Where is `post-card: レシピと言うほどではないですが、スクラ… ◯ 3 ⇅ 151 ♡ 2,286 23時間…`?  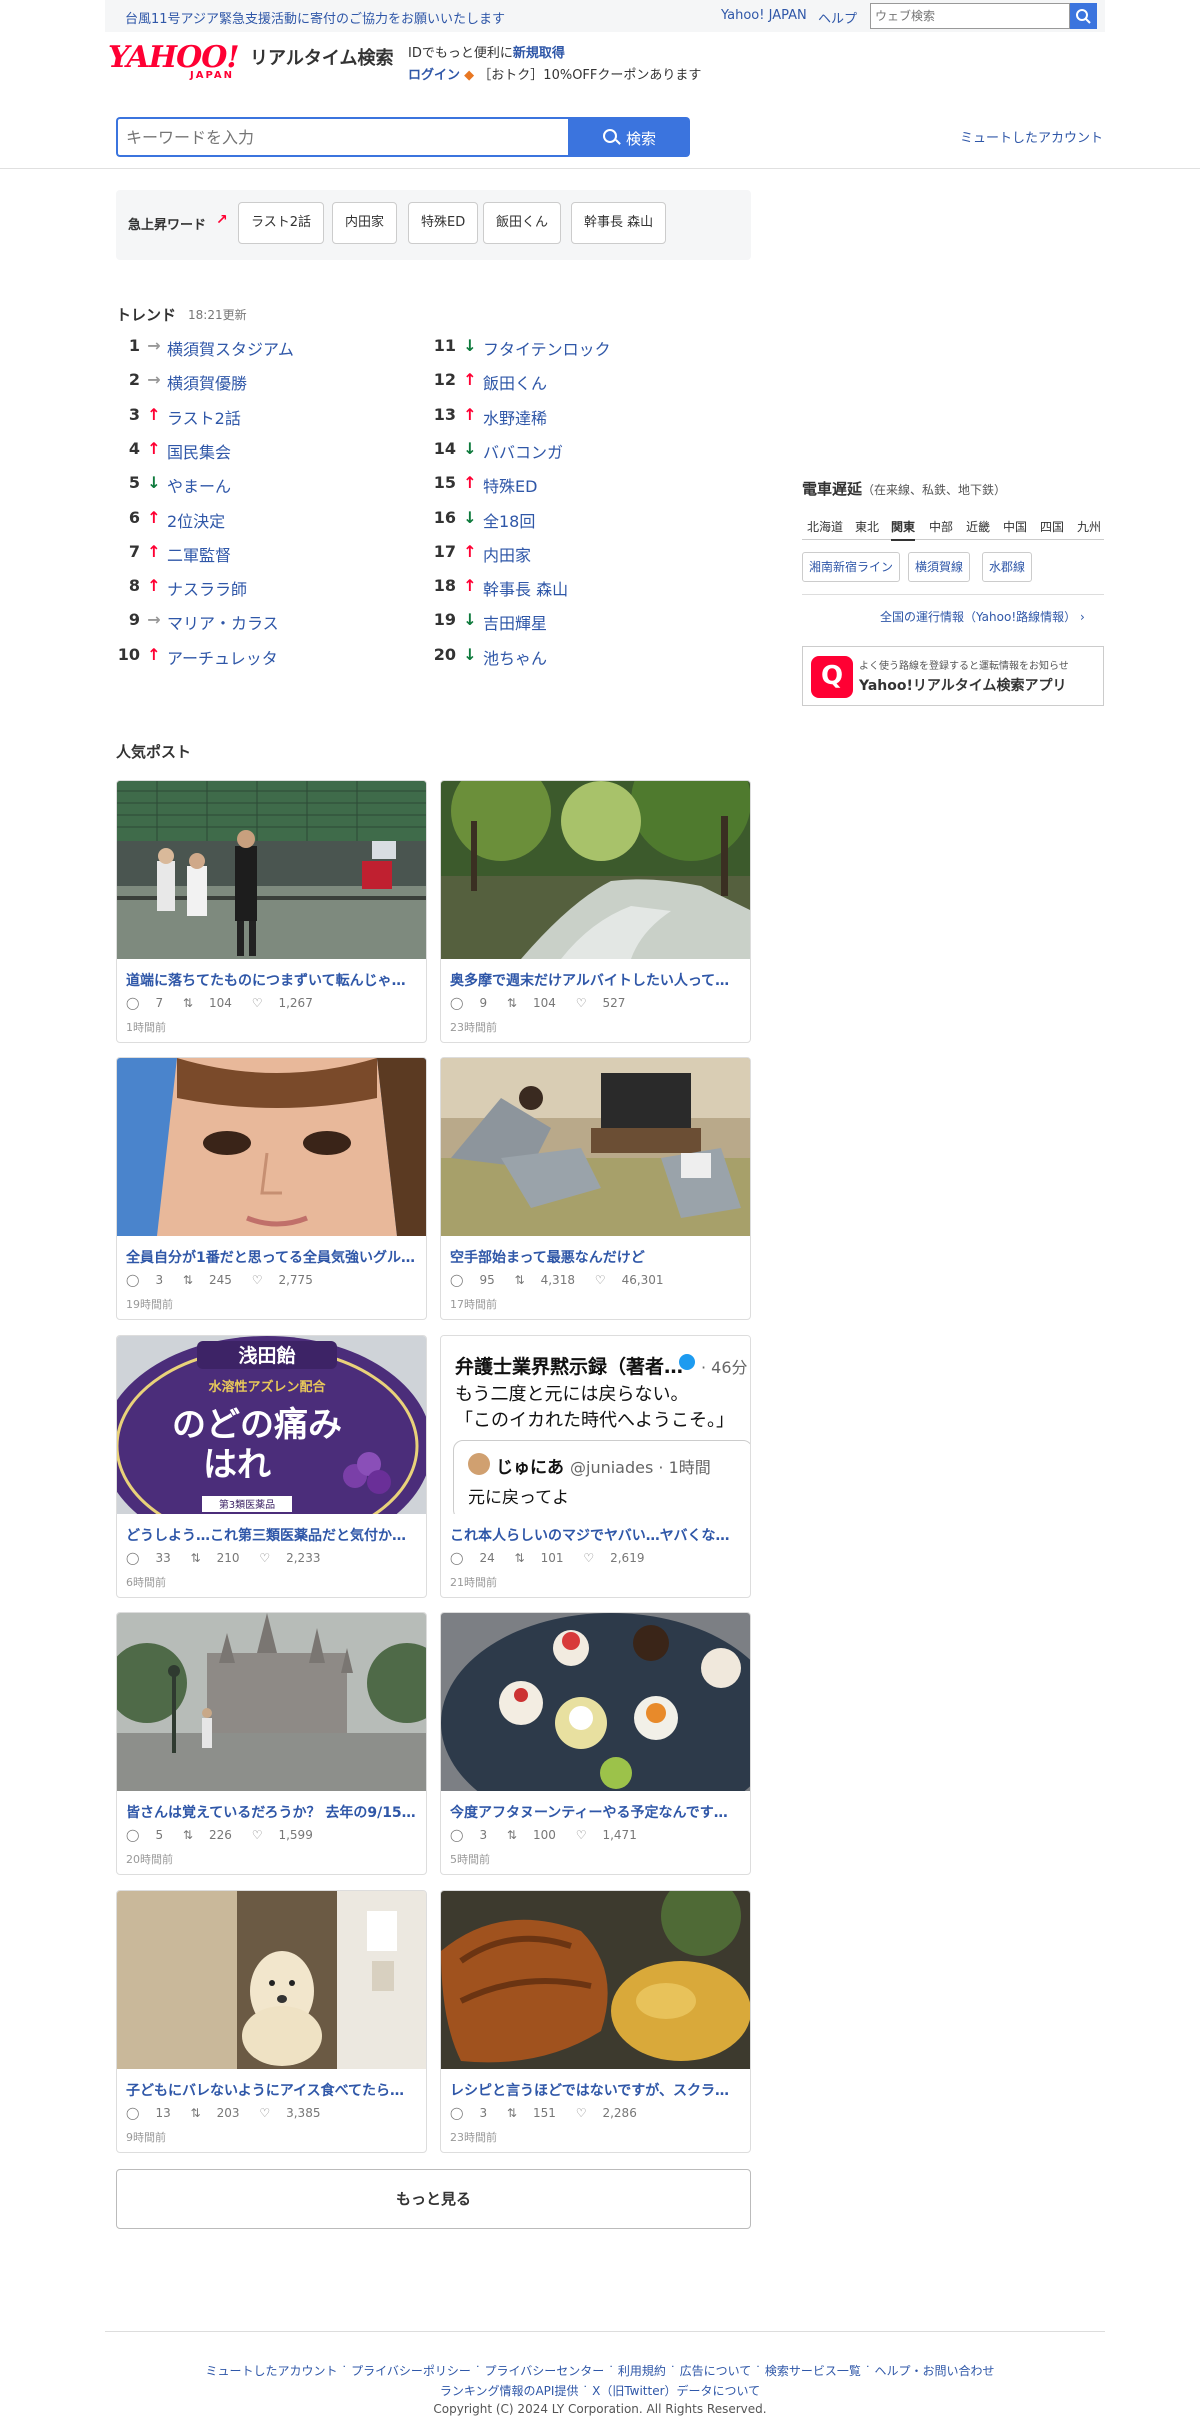 post-card: レシピと言うほどではないですが、スクラ… ◯ 3 ⇅ 151 ♡ 2,286 23時間… is located at coordinates (595, 2021).